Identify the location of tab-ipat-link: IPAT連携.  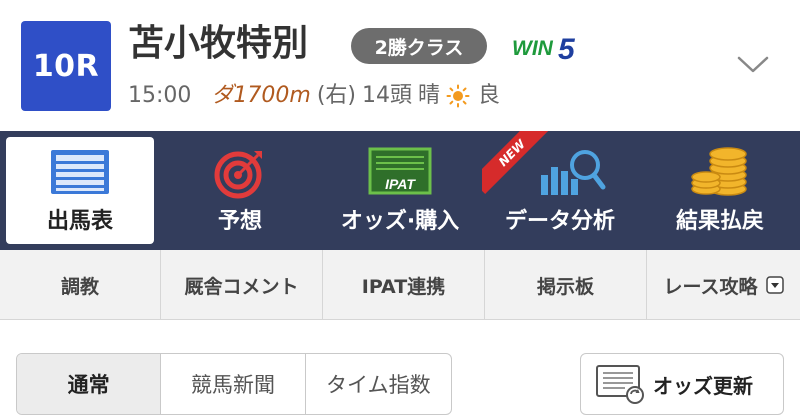
(404, 285).